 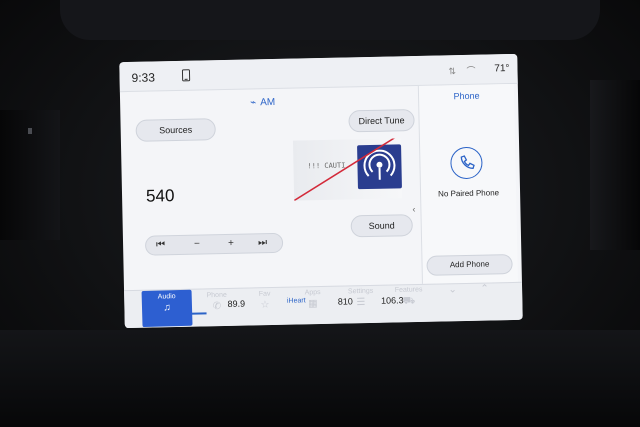 I want to click on apps-grid-icon: ▦, so click(x=313, y=304).